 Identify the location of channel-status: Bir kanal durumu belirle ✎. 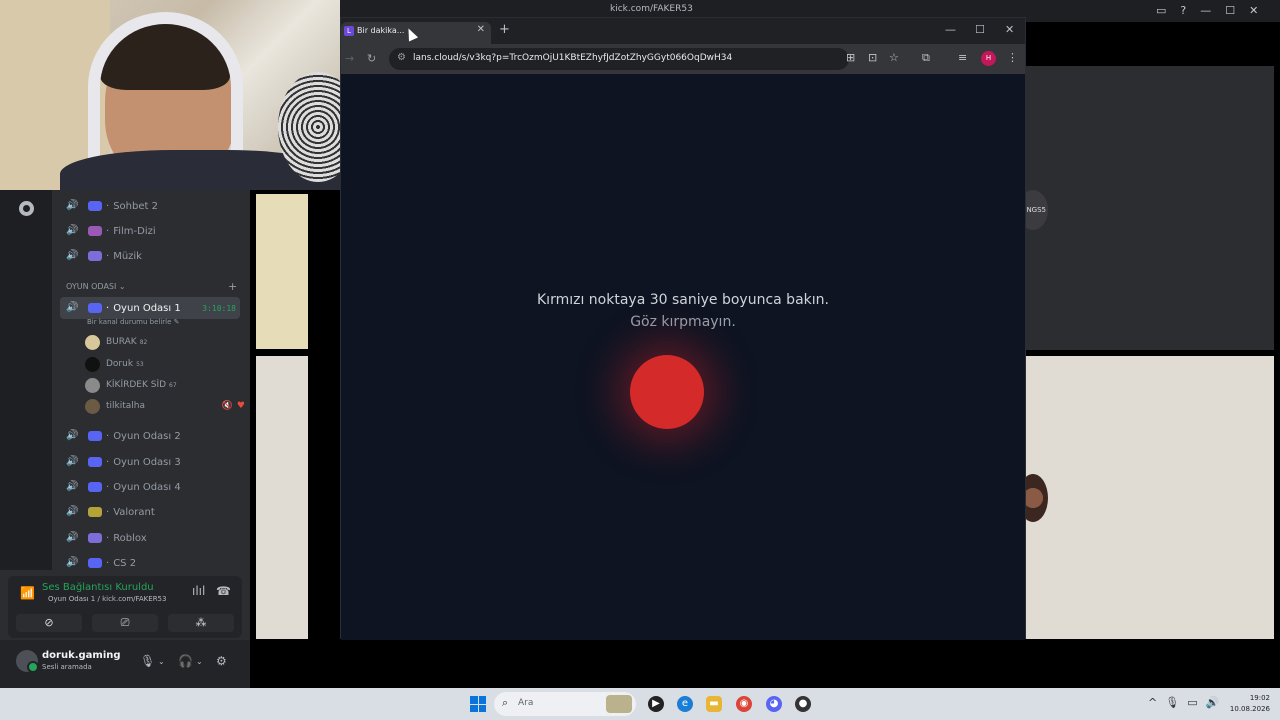
(133, 322).